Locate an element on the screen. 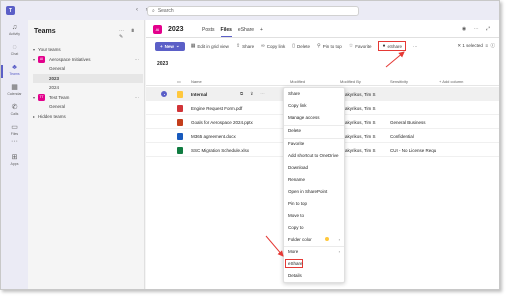 This screenshot has width=506, height=296. channel-general: General is located at coordinates (88, 69).